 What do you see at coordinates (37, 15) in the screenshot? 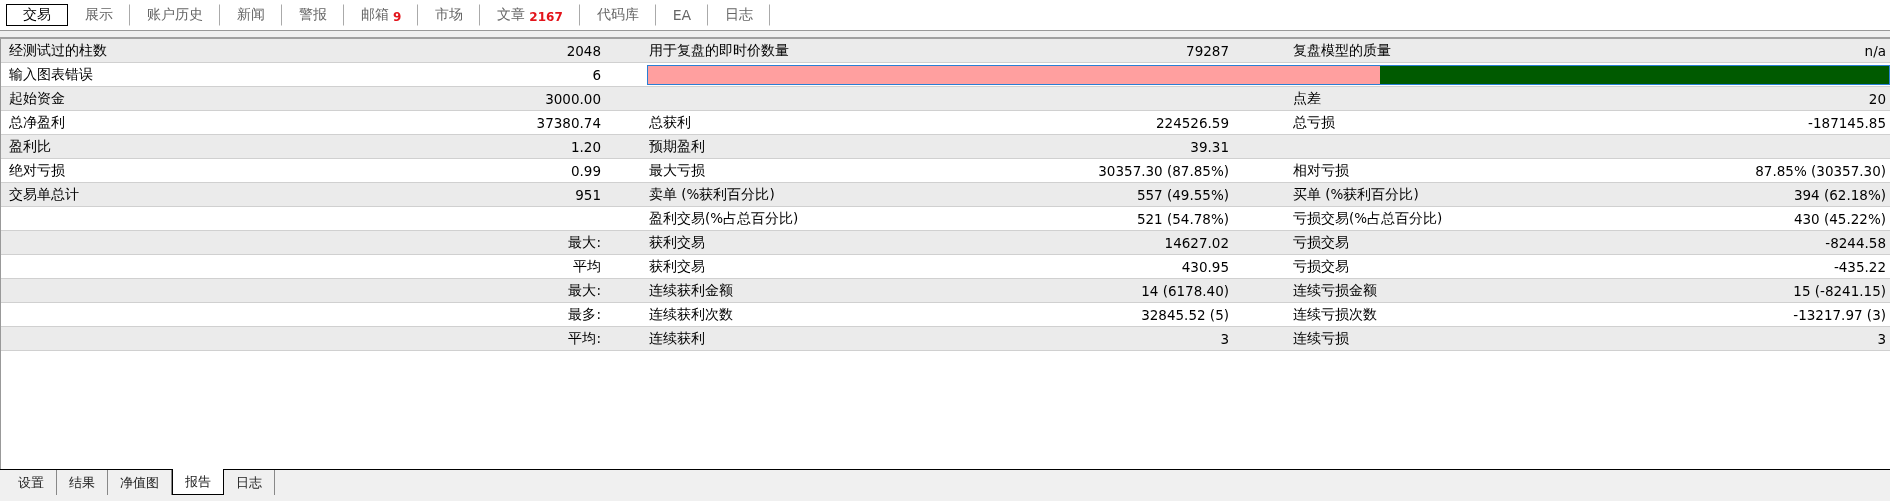
I see `nav-tab: 交易` at bounding box center [37, 15].